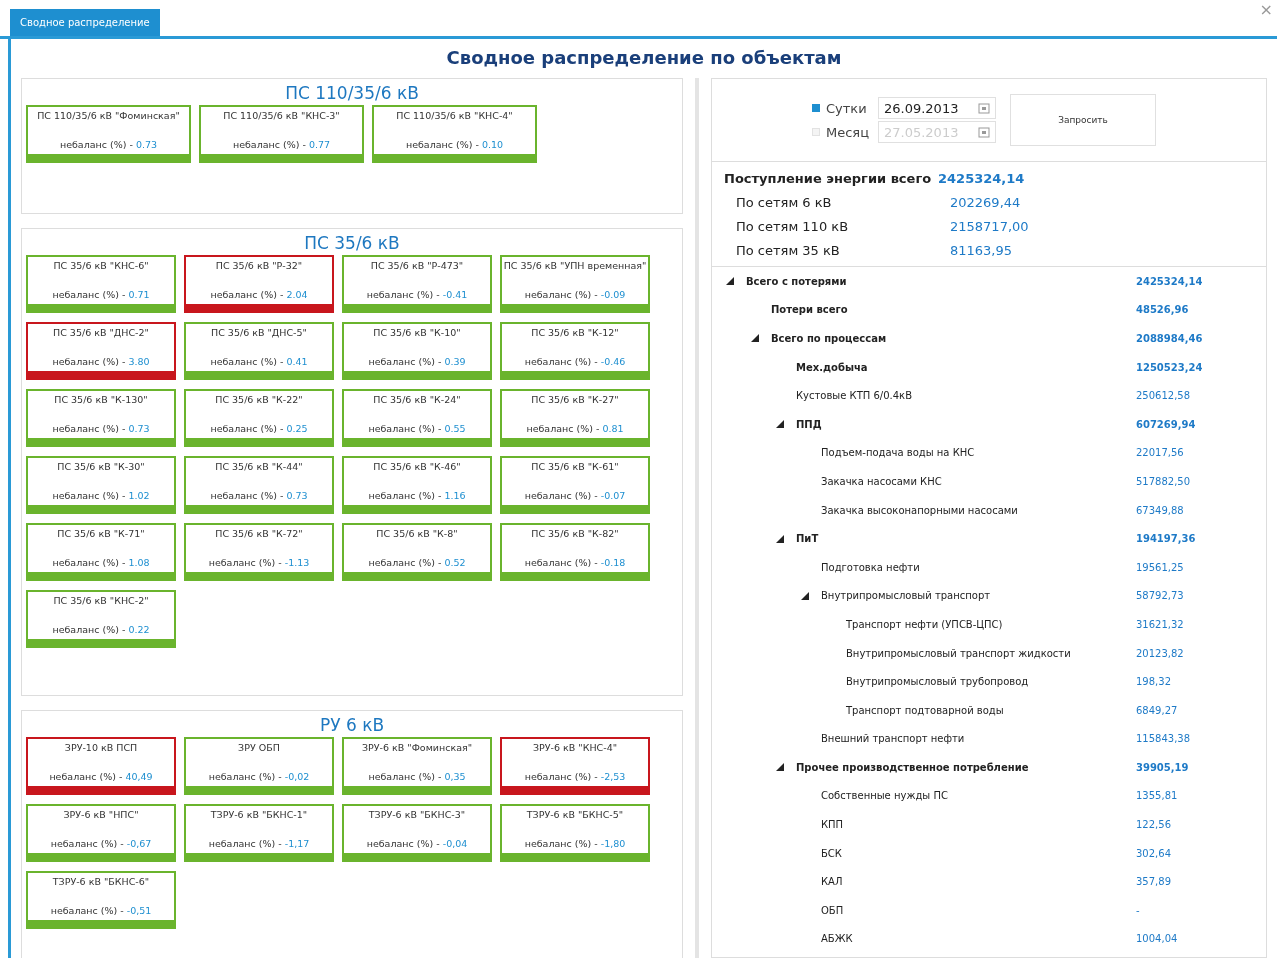 This screenshot has height=958, width=1277. Describe the element at coordinates (259, 833) in the screenshot. I see `object-card: ТЗРУ-6 кВ "БКНС-1" небаланс (%) - -1,17` at that location.